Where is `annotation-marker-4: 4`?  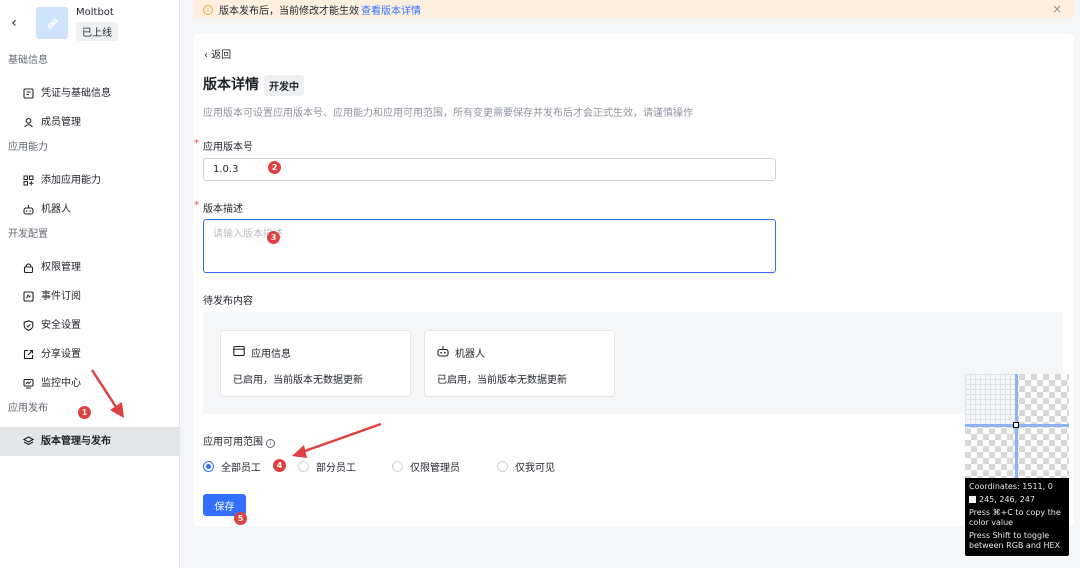
annotation-marker-4: 4 is located at coordinates (279, 465).